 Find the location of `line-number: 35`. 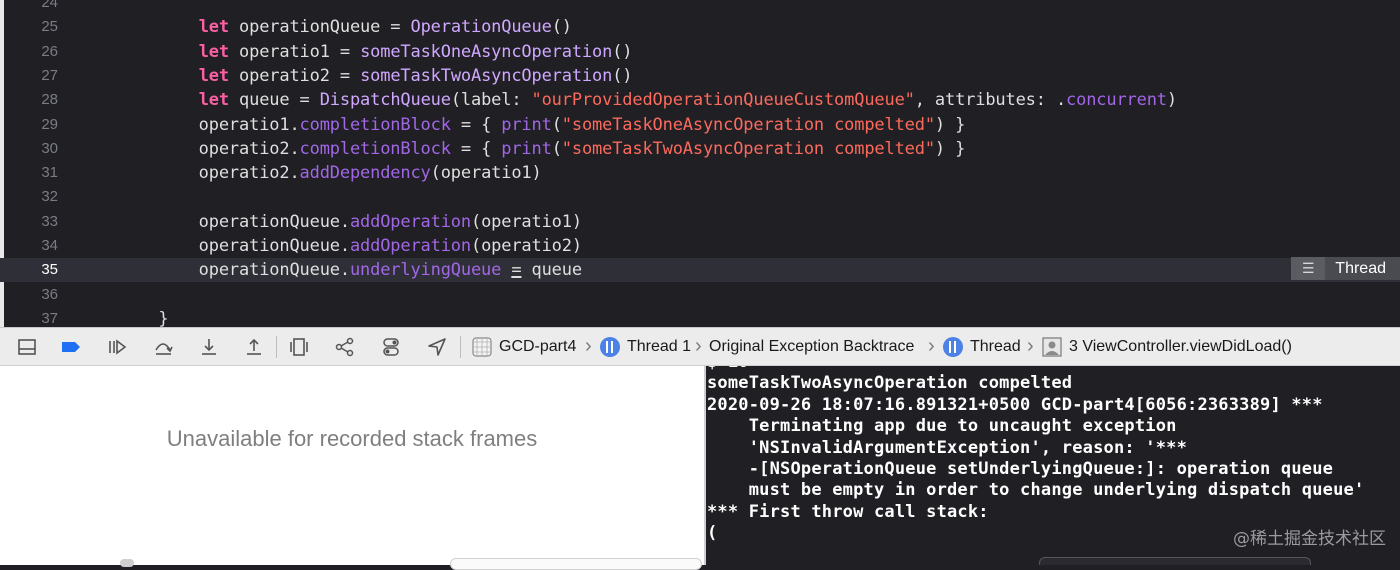

line-number: 35 is located at coordinates (49, 269).